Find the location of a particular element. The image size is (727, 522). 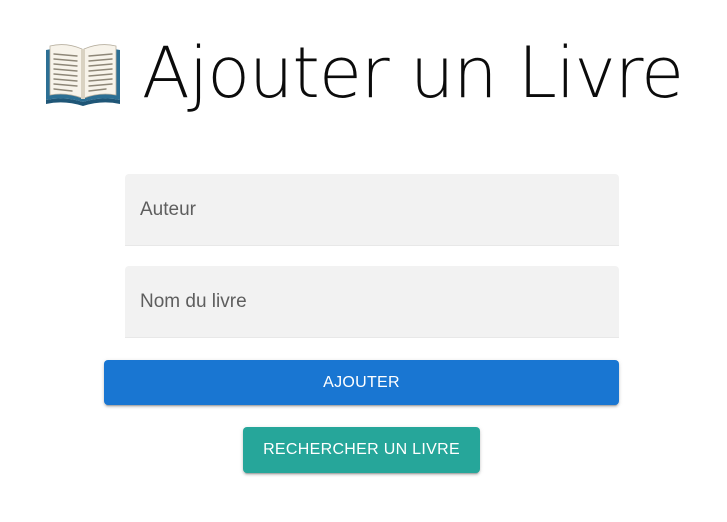

search-book-button: RECHERCHER UN LIVRE is located at coordinates (361, 450).